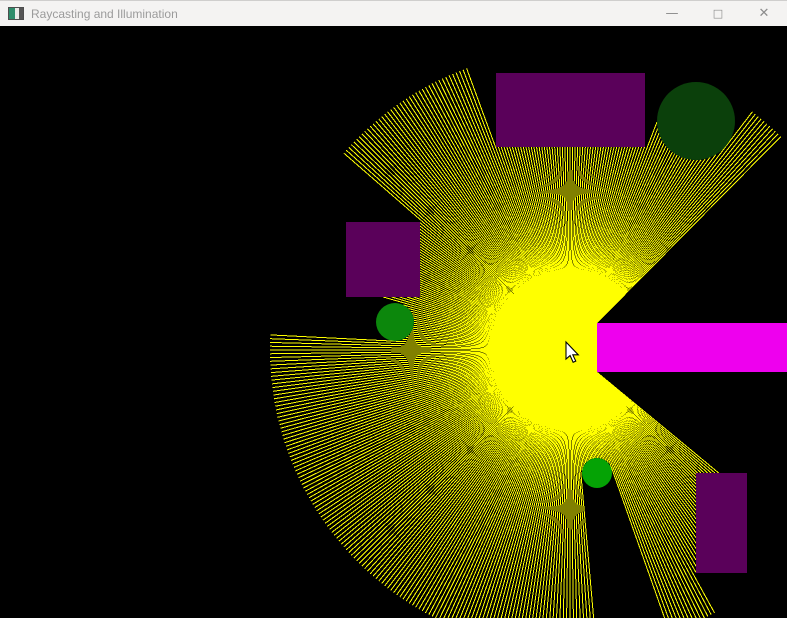 The height and width of the screenshot is (618, 787). Describe the element at coordinates (104, 13) in the screenshot. I see `window-title: Raycasting and Illumination` at that location.